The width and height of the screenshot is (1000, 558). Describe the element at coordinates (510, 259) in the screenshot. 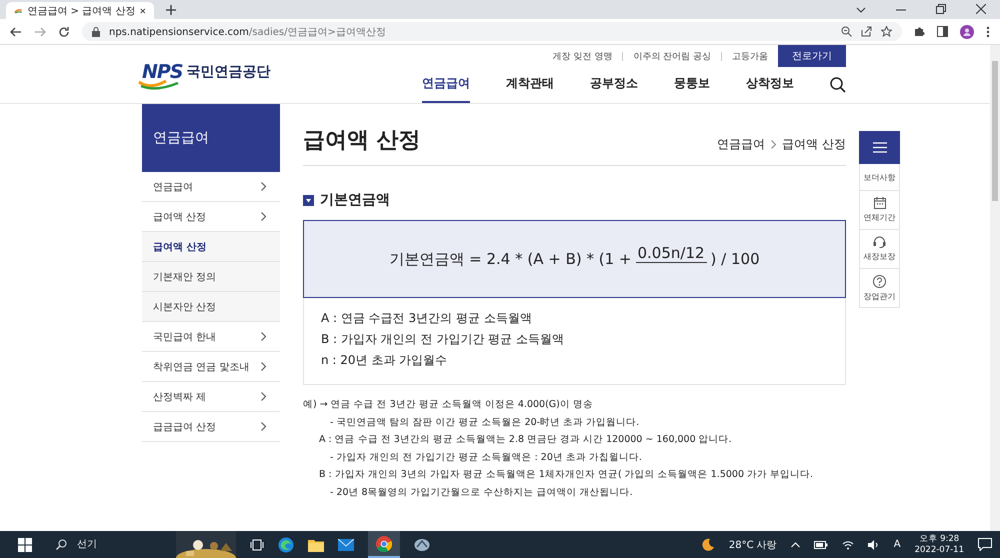

I see `formula-text: 기본연금액 = 2.4 * (A + B) * (1 +` at that location.